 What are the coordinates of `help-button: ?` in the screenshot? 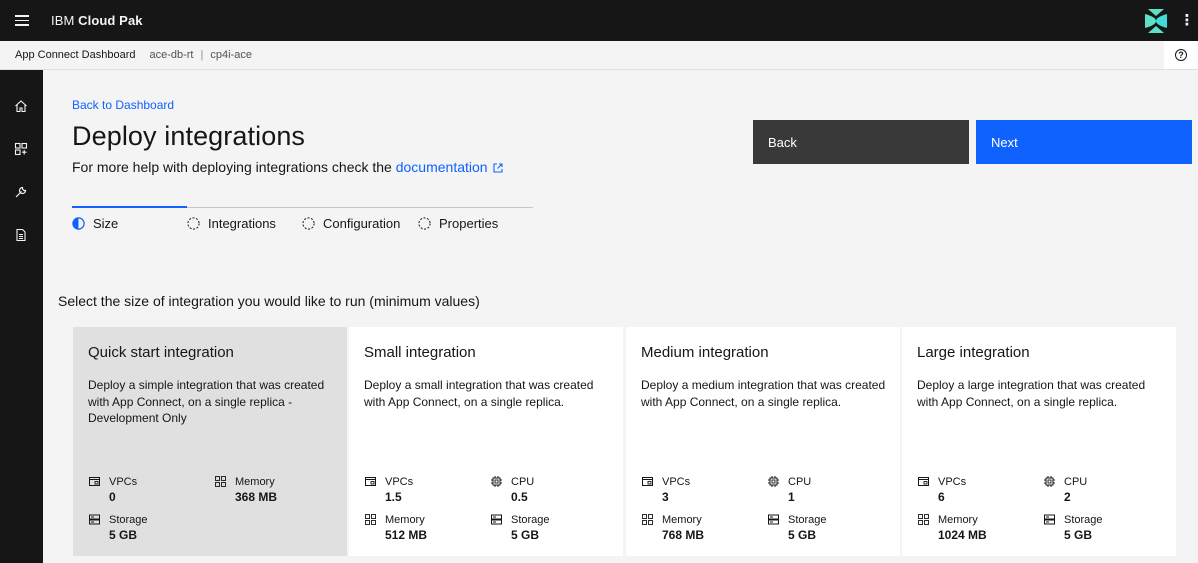 It's located at (1181, 55).